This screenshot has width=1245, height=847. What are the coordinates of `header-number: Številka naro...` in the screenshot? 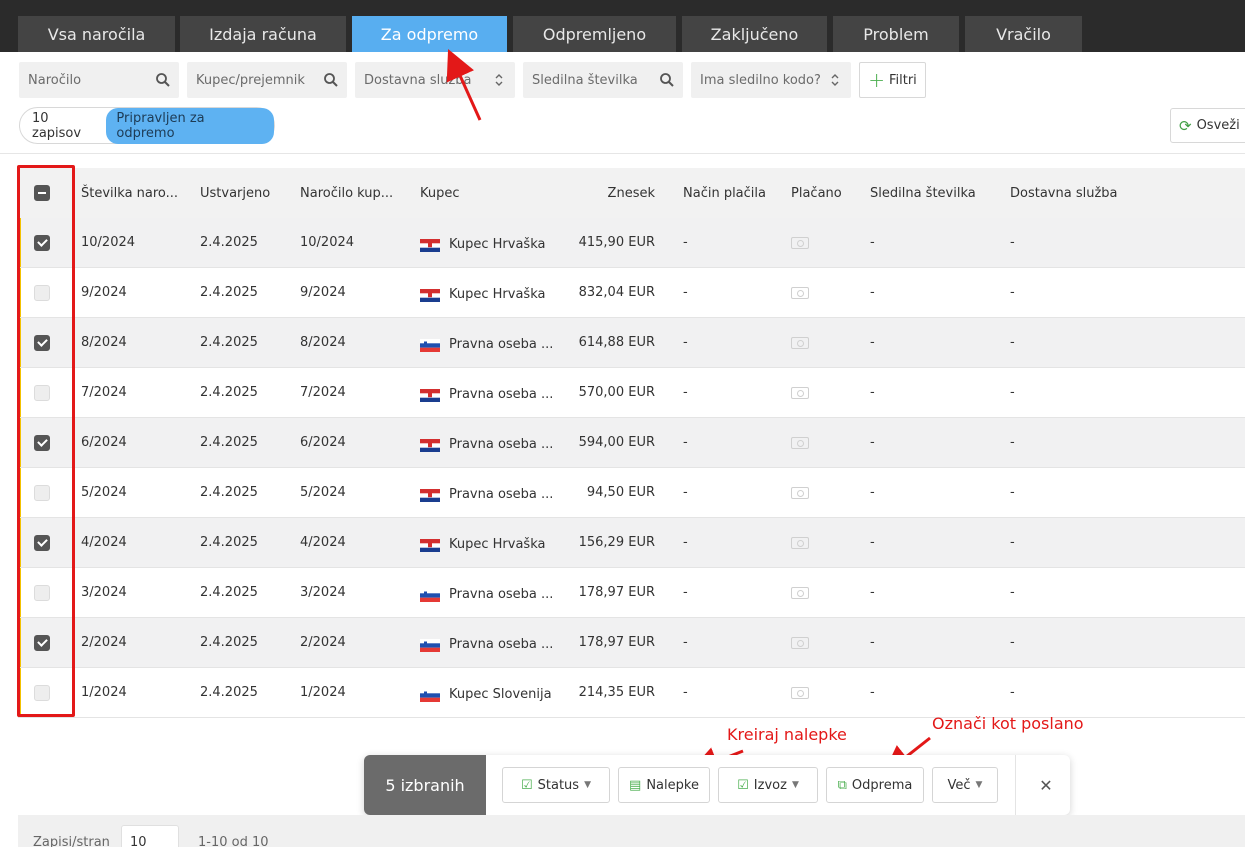 It's located at (129, 193).